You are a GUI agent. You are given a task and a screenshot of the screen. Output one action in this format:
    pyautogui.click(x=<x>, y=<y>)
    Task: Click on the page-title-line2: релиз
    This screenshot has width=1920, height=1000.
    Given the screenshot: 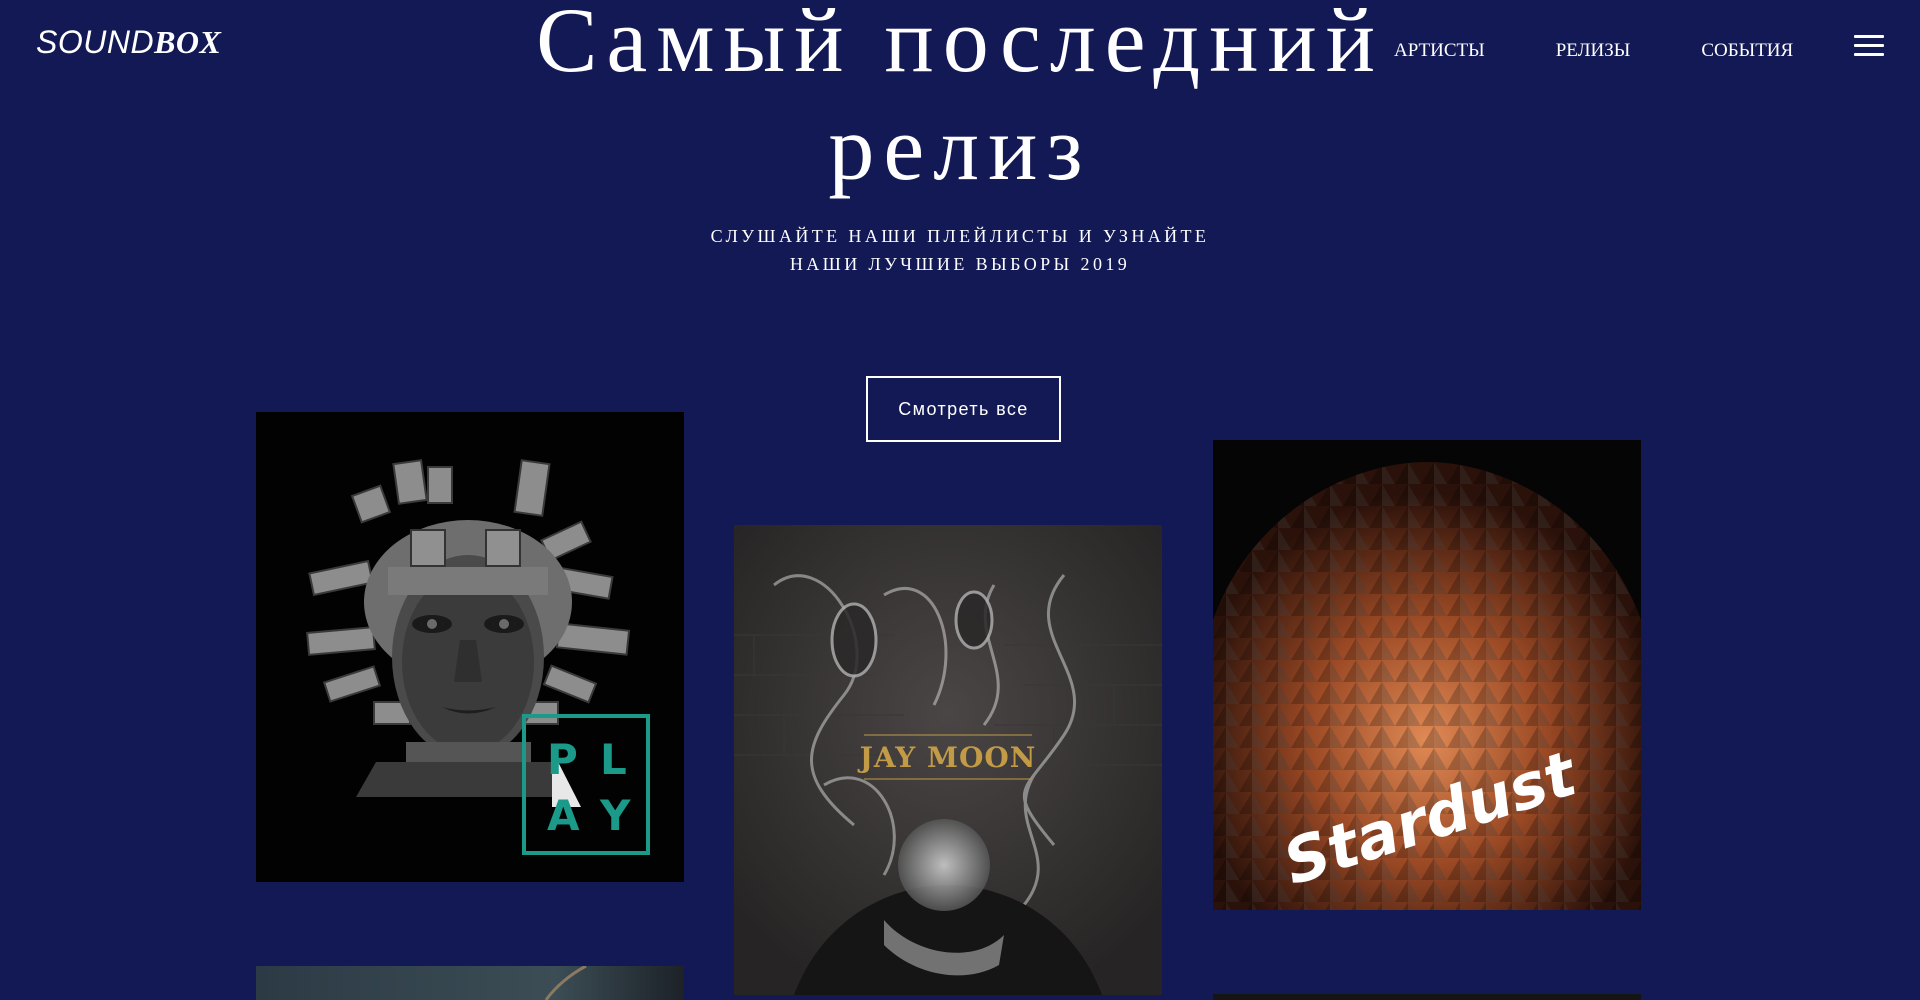 What is the action you would take?
    pyautogui.click(x=960, y=148)
    